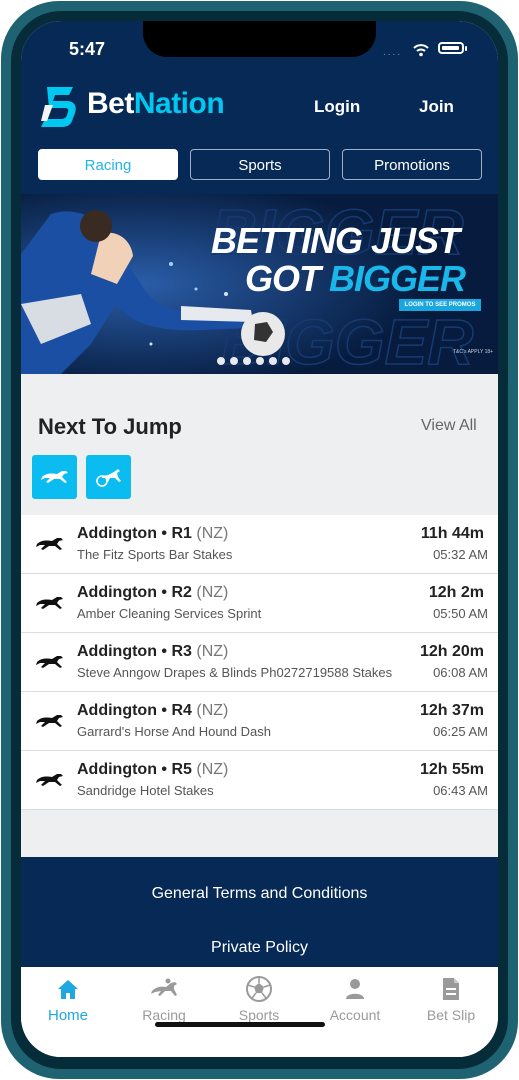  I want to click on banner-headline-bigger: BIGGER, so click(397, 278).